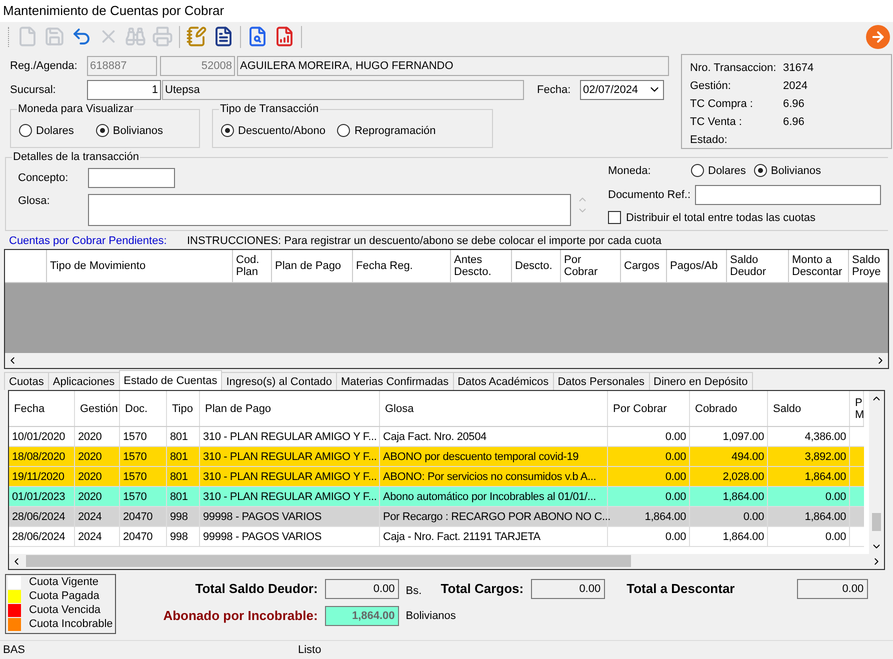  What do you see at coordinates (536, 266) in the screenshot?
I see `column-header: Descto.` at bounding box center [536, 266].